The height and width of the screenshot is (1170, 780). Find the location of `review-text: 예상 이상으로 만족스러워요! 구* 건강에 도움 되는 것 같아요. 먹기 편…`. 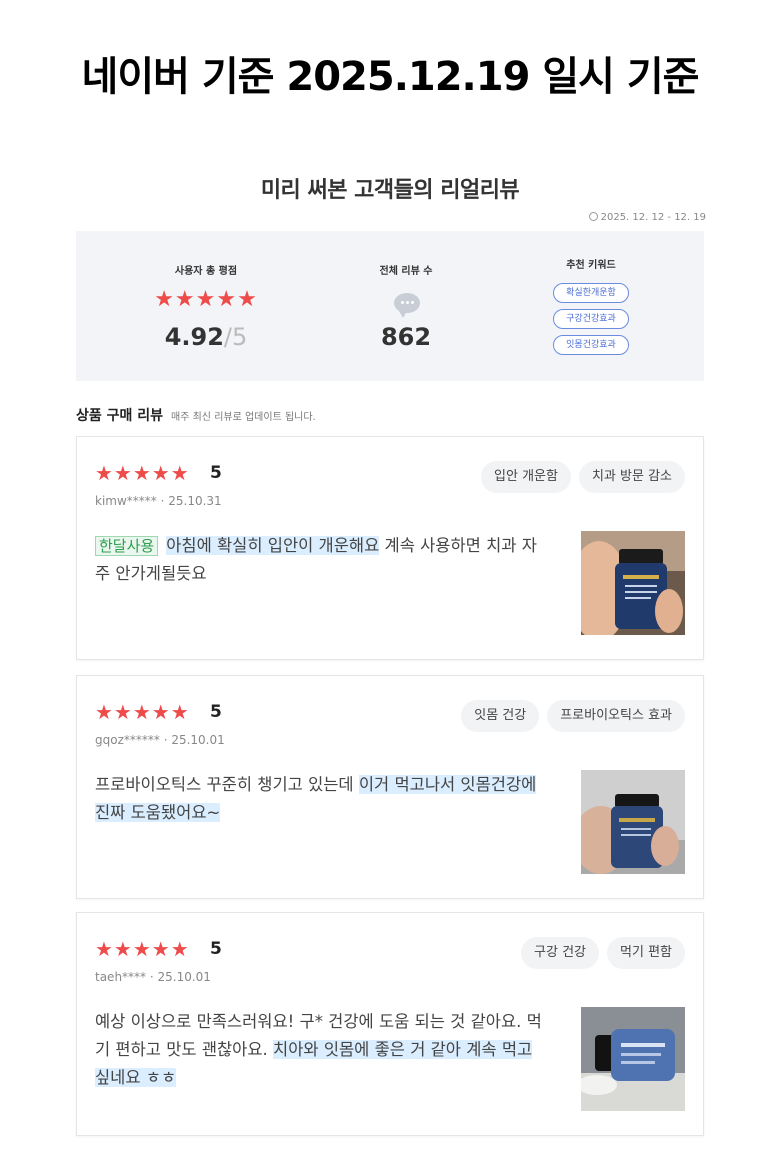

review-text: 예상 이상으로 만족스러워요! 구* 건강에 도움 되는 것 같아요. 먹기 편… is located at coordinates (320, 1050).